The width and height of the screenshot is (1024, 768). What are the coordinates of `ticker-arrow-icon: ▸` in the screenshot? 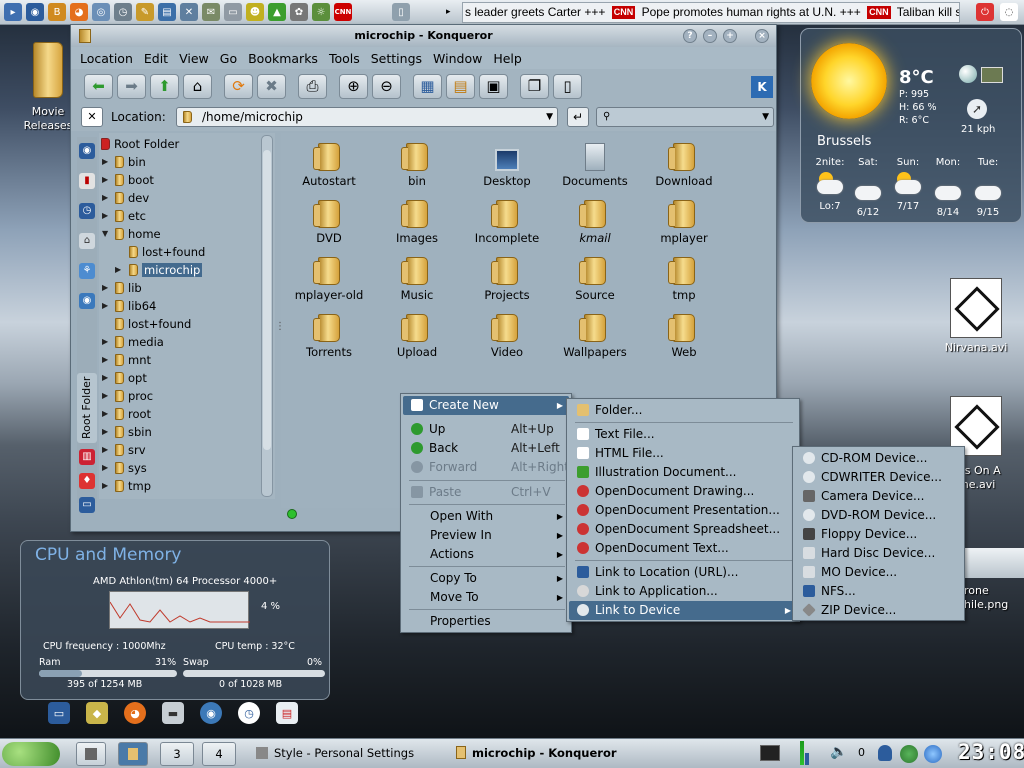 It's located at (448, 12).